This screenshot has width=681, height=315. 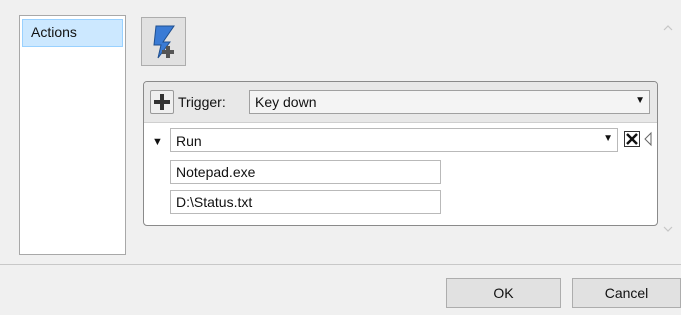 I want to click on add-action-button, so click(x=163, y=41).